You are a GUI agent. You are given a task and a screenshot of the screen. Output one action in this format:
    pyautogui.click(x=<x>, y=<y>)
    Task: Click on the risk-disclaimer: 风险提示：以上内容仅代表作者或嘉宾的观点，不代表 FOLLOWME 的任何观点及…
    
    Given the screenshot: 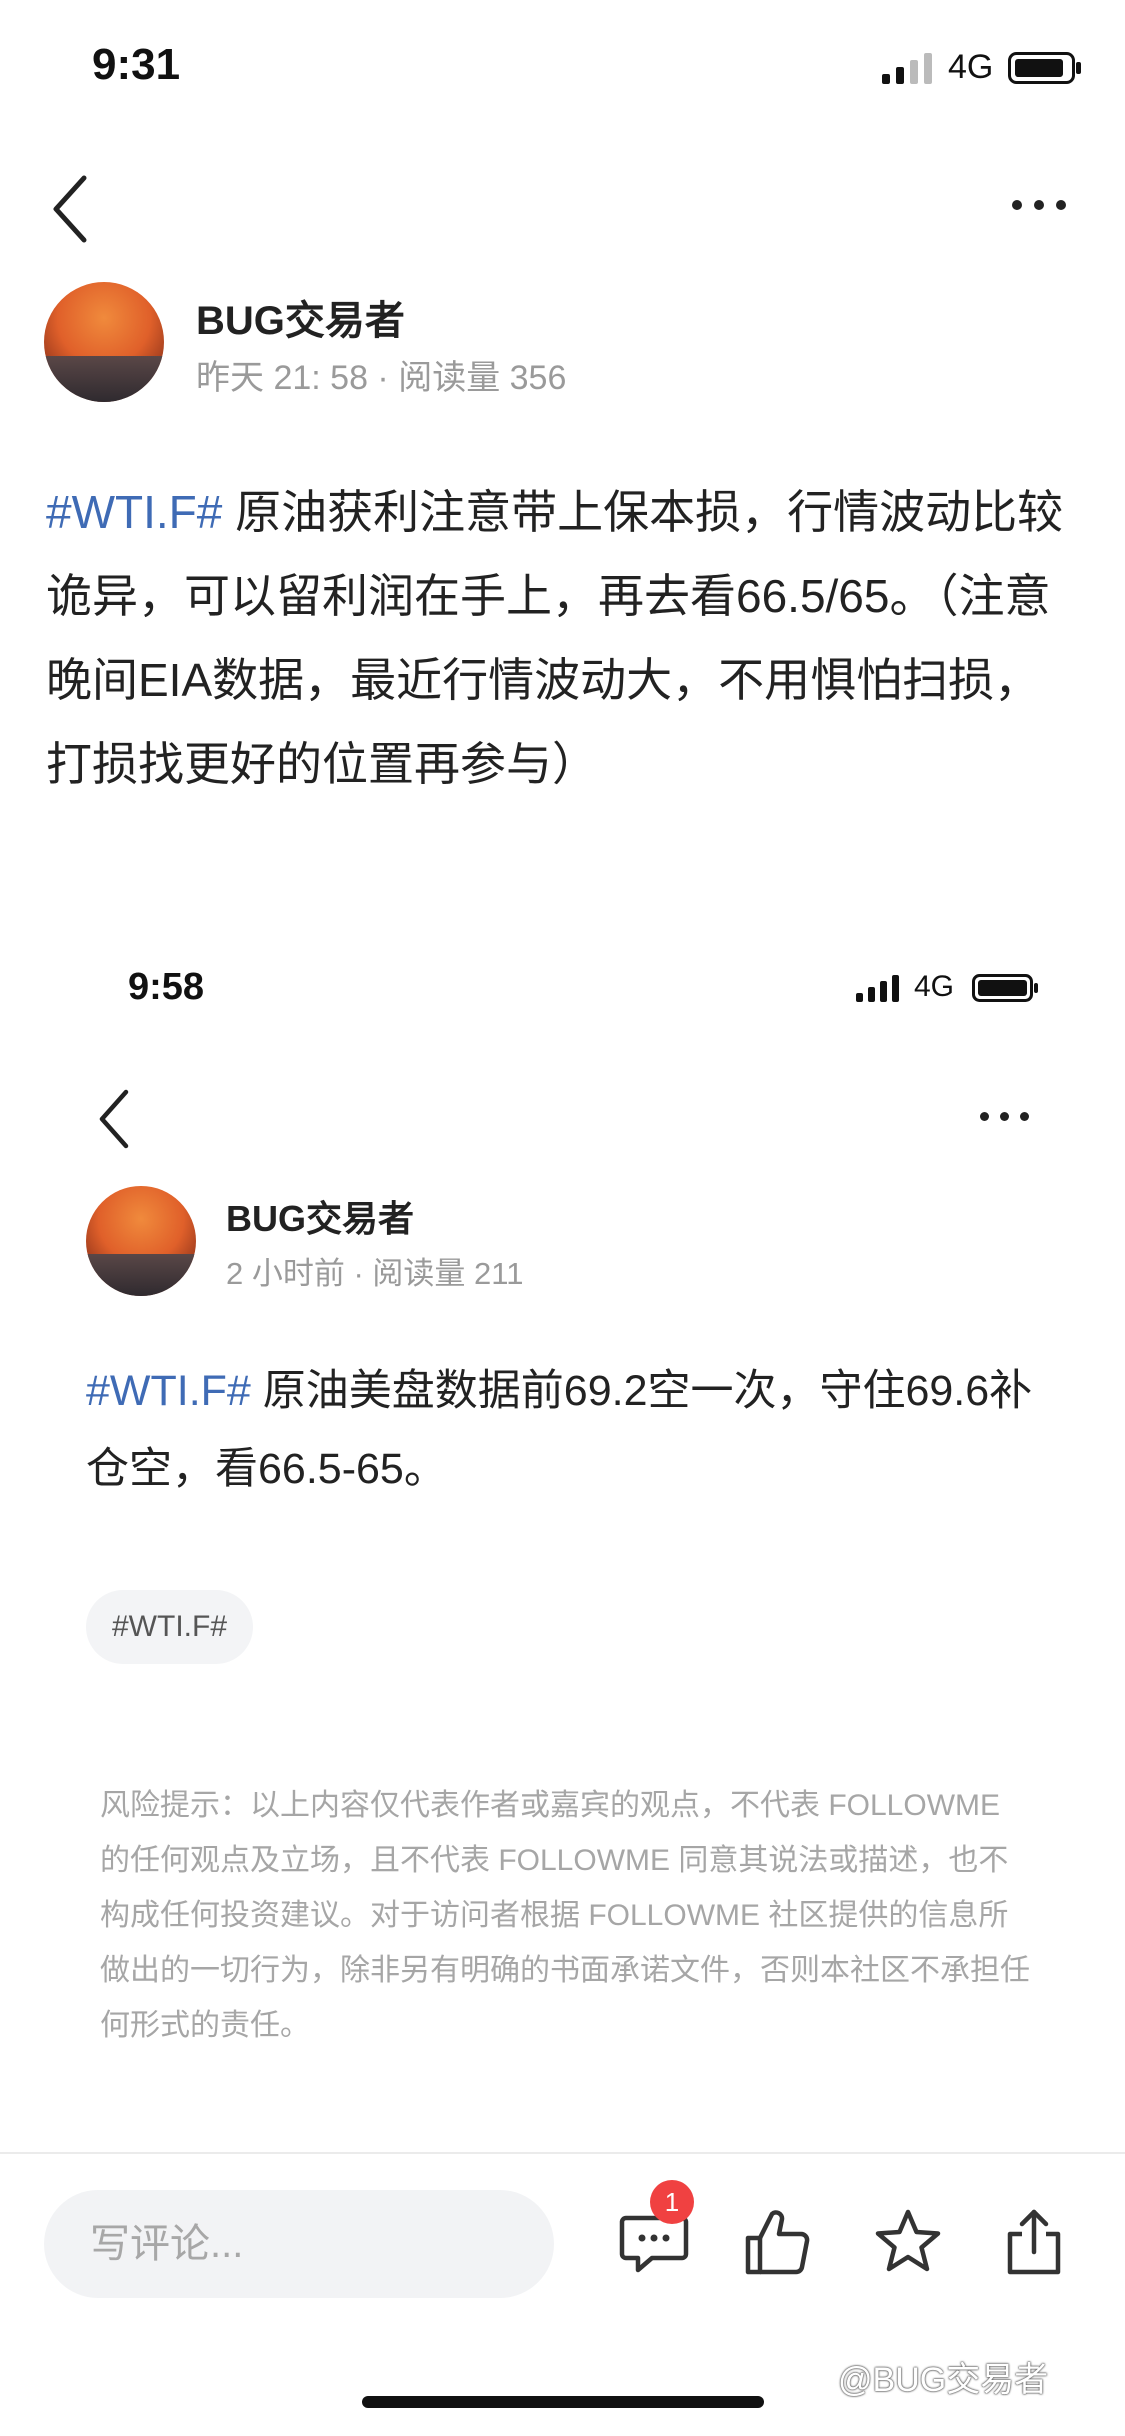 What is the action you would take?
    pyautogui.click(x=565, y=1915)
    